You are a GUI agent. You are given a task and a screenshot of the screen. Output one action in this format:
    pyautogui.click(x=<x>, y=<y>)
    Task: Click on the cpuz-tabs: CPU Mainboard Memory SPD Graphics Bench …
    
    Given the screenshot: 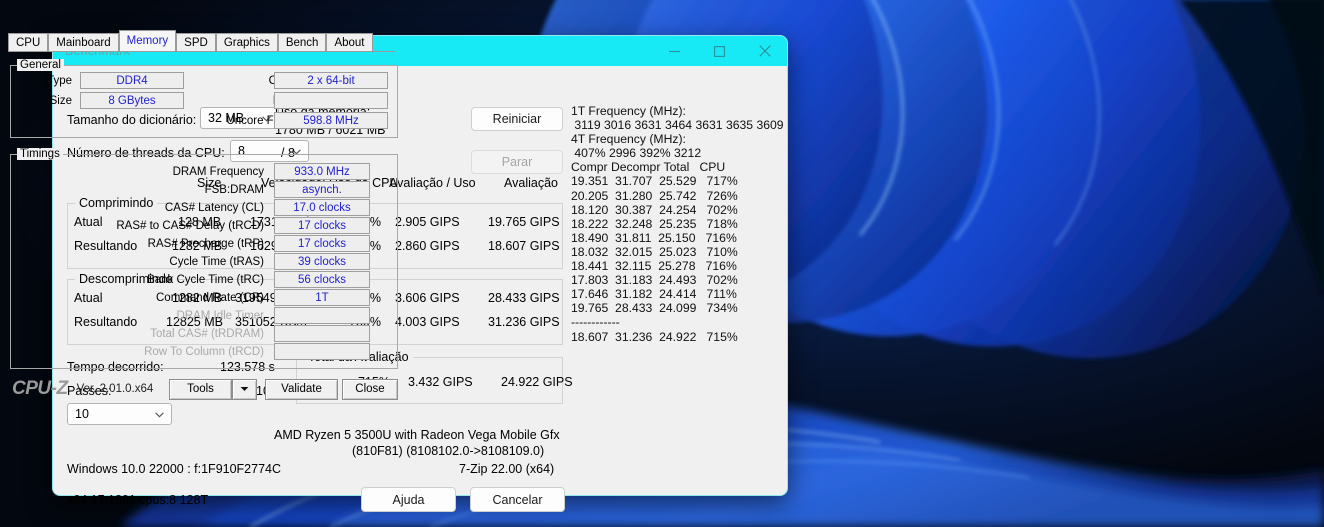 What is the action you would take?
    pyautogui.click(x=190, y=40)
    